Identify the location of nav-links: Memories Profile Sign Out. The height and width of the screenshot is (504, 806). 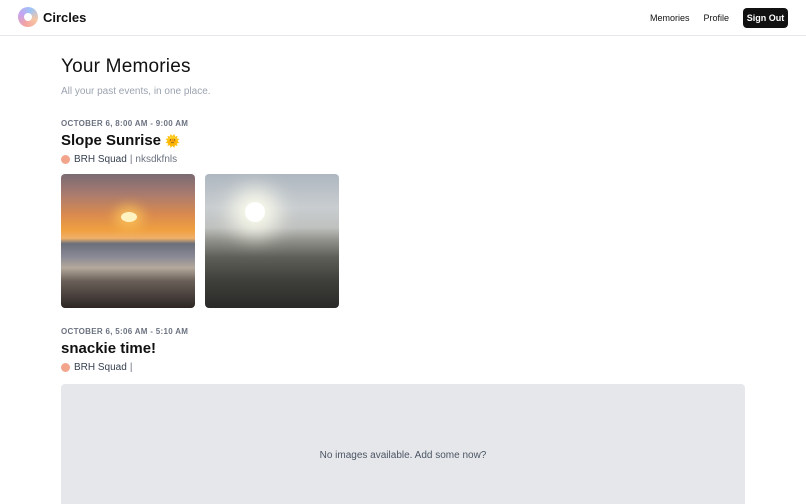
(719, 18).